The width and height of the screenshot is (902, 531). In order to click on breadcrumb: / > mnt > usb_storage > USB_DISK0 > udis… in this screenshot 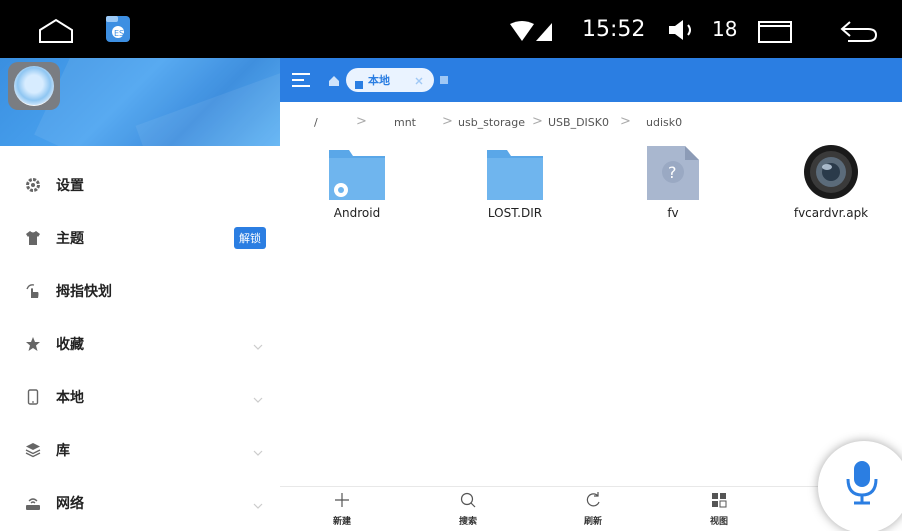, I will do `click(591, 122)`.